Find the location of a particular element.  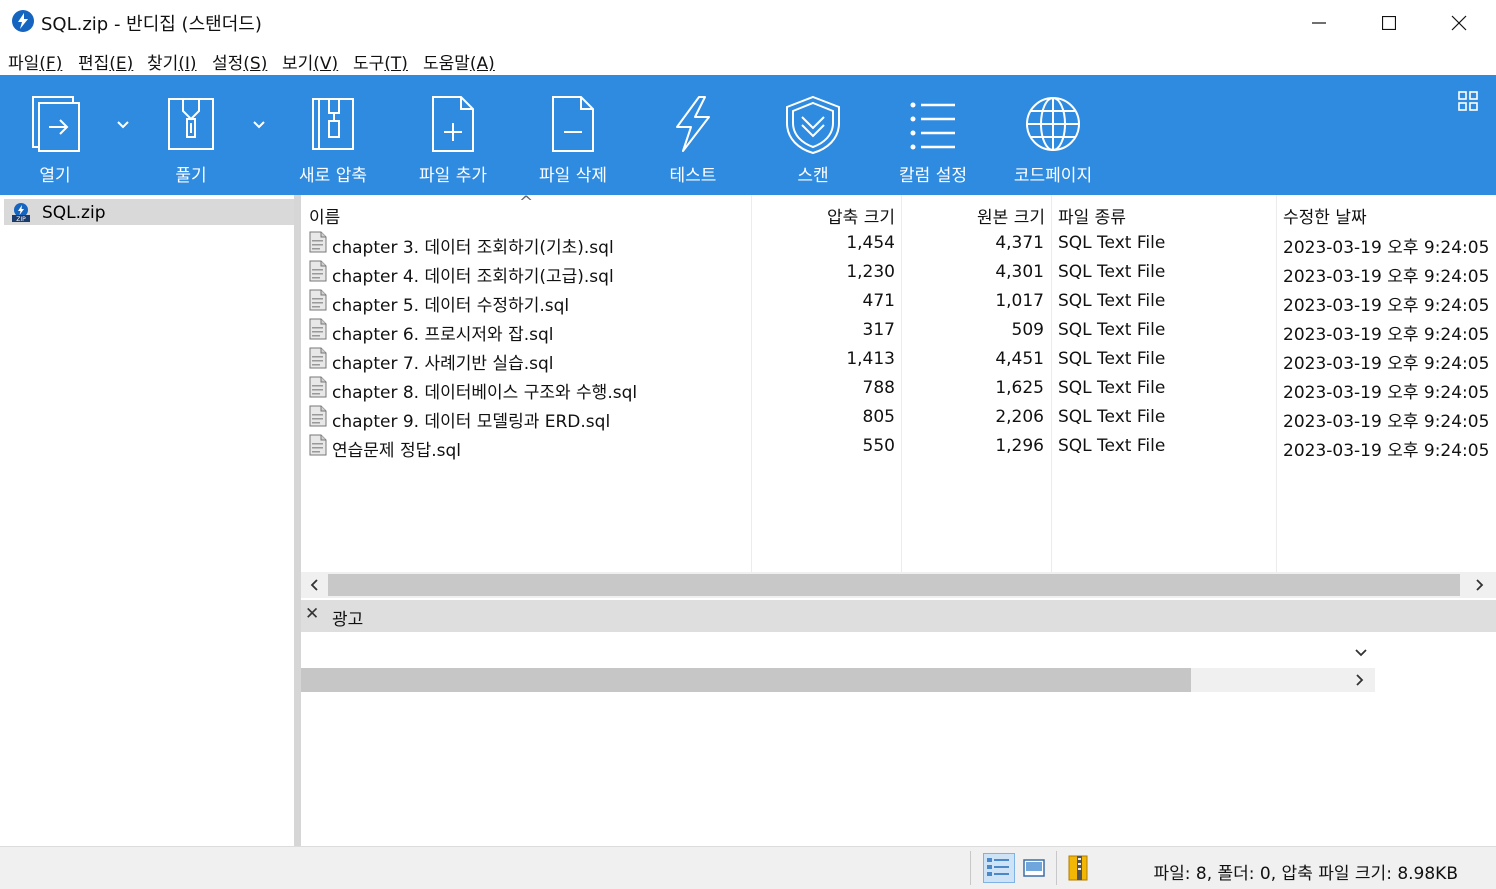

original-size: 2,206 is located at coordinates (1019, 417).